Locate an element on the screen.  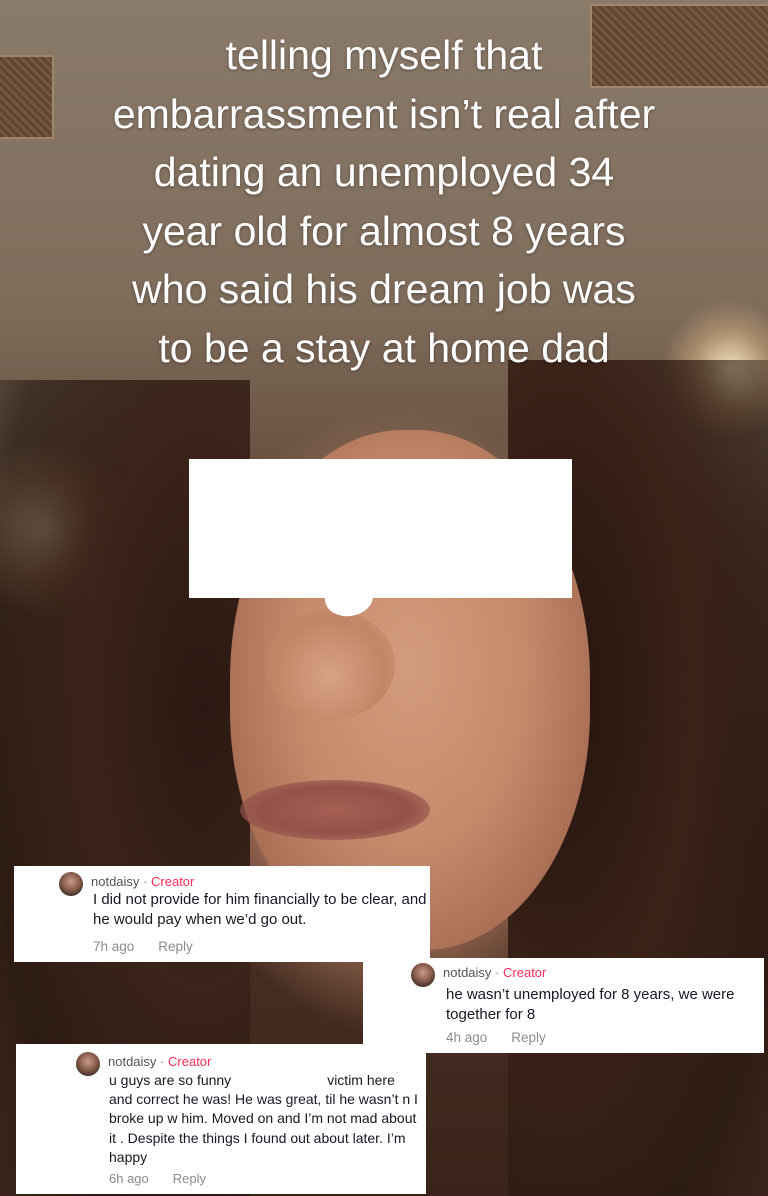
redaction-bar is located at coordinates (380, 528).